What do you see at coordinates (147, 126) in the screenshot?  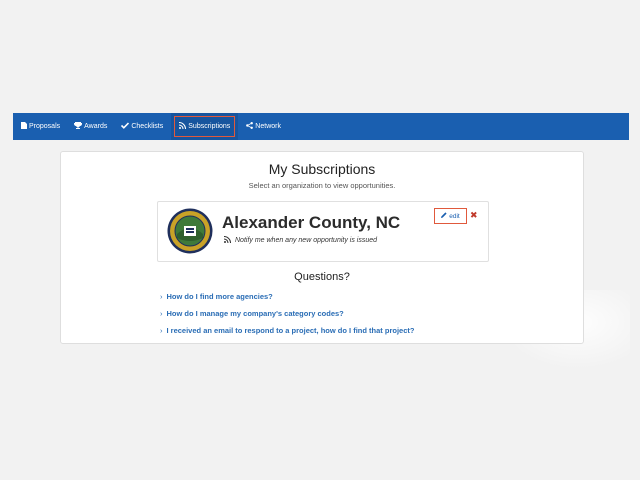 I see `nav-checklists-label: Checklists` at bounding box center [147, 126].